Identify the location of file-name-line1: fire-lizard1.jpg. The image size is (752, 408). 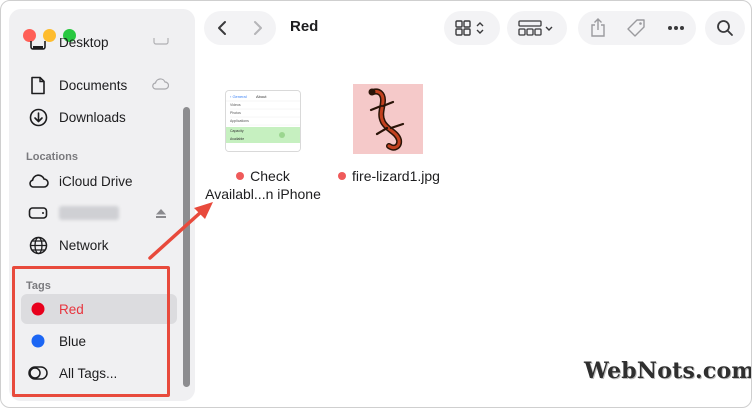
(389, 176).